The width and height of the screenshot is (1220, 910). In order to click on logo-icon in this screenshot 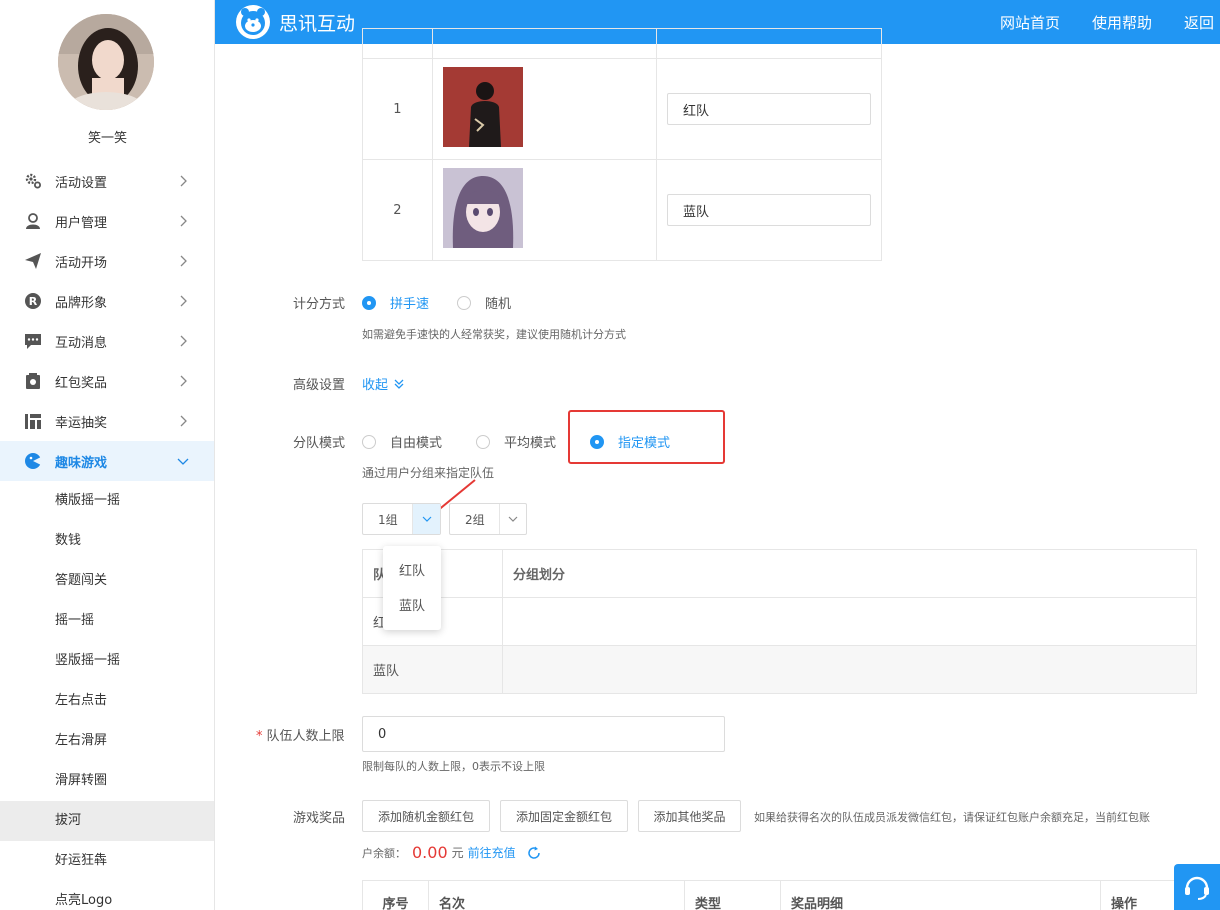, I will do `click(253, 22)`.